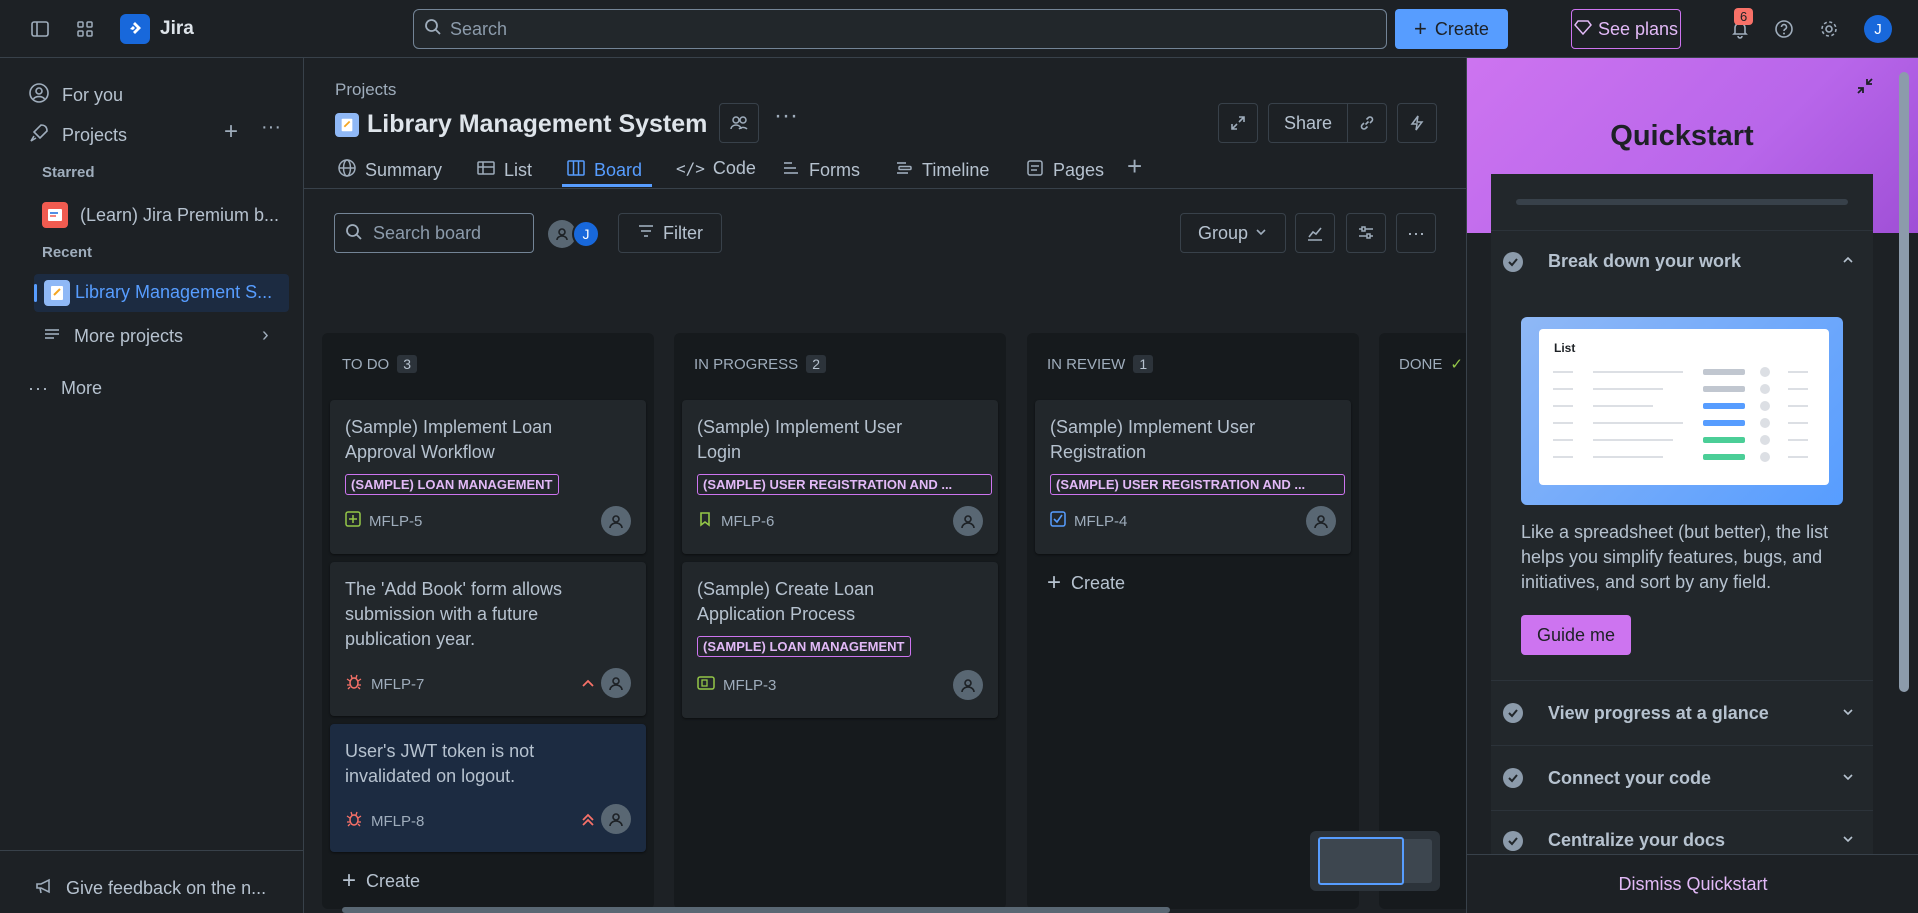 Image resolution: width=1918 pixels, height=913 pixels. I want to click on search-board-input: Search board, so click(434, 233).